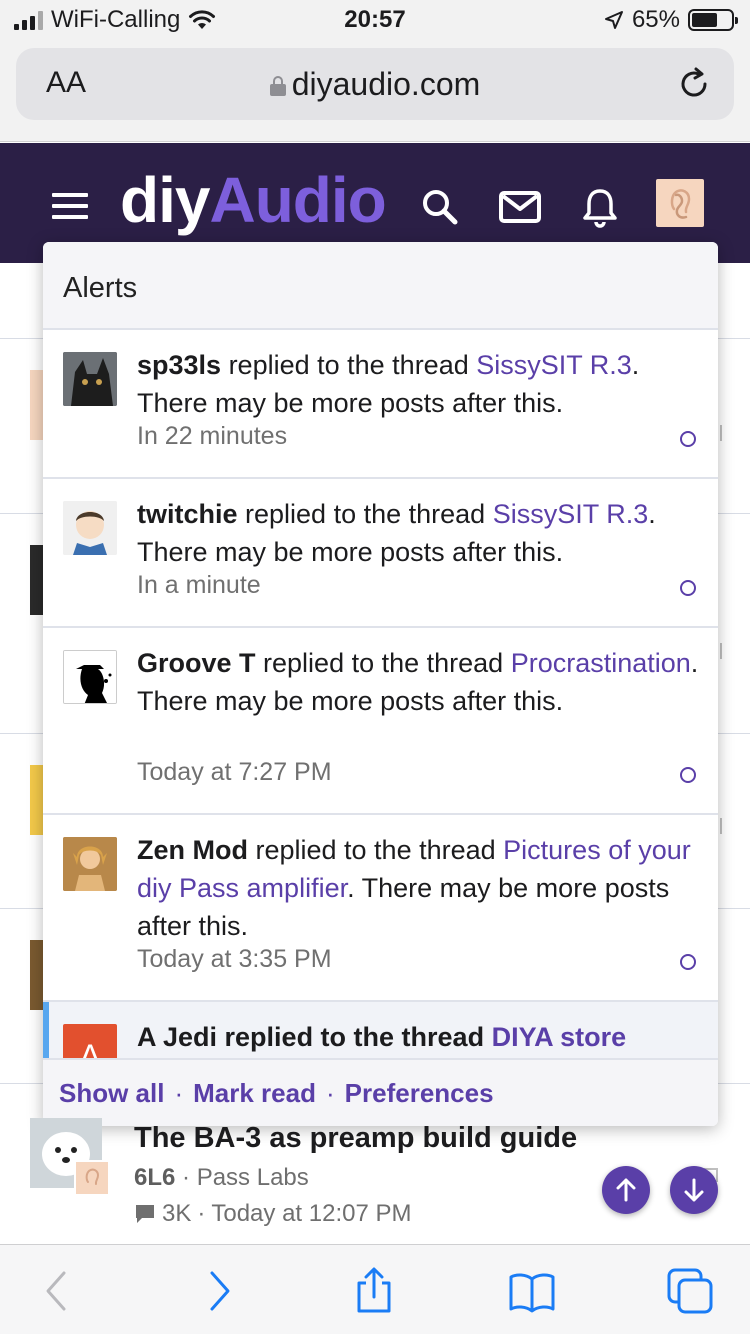  I want to click on thread-last-poster-avatar, so click(92, 1178).